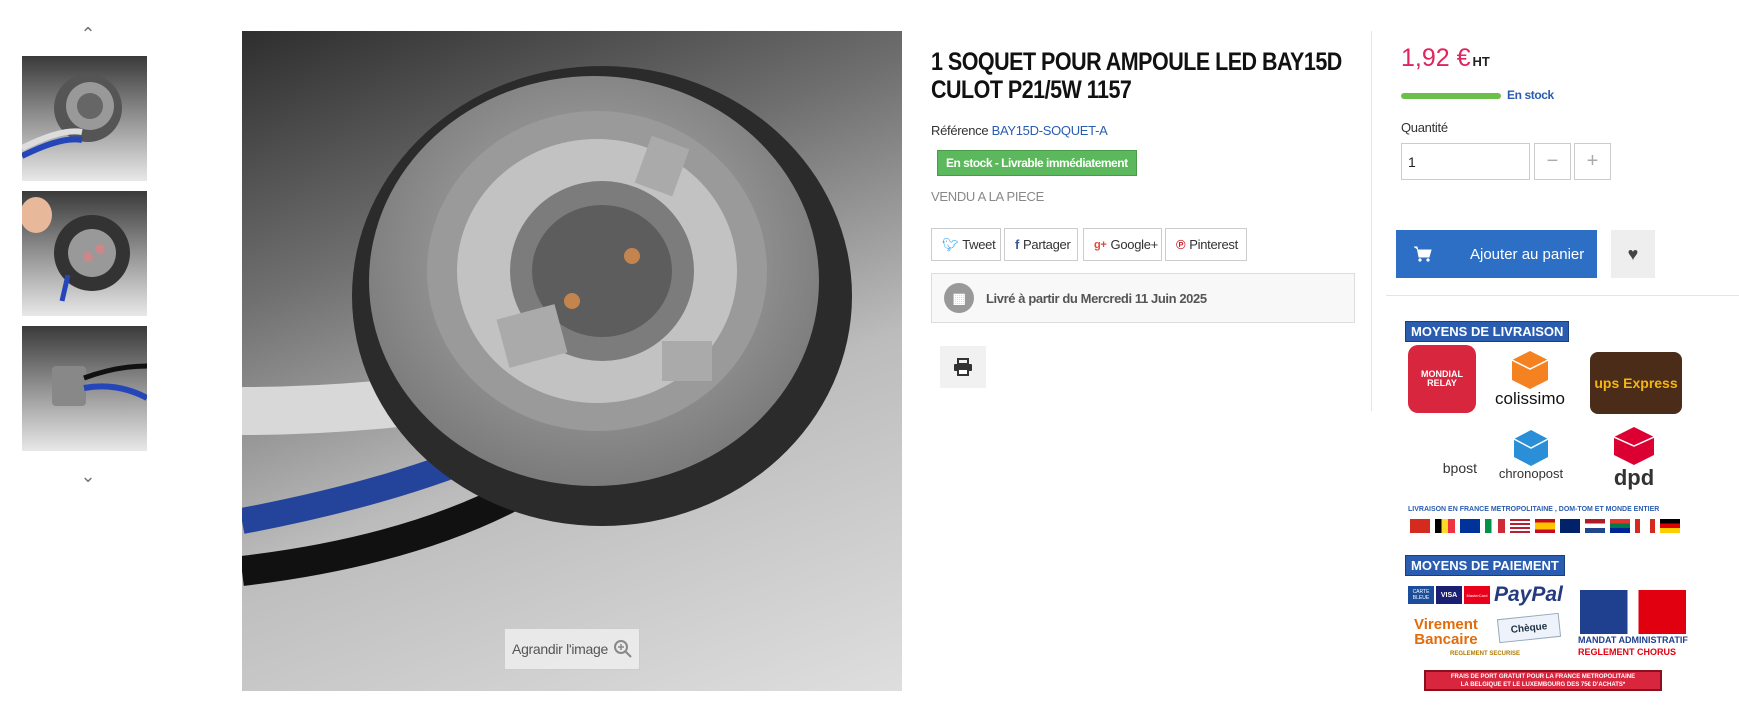  I want to click on pinterest-label: Pinterest, so click(1213, 244).